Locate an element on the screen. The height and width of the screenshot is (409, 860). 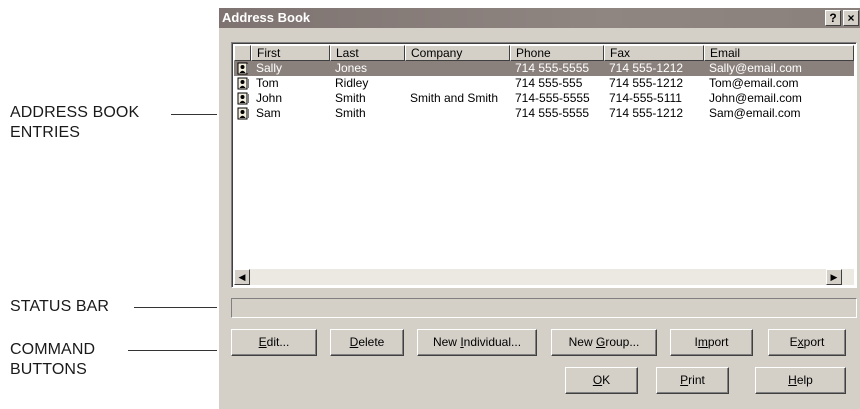
scroll-left-icon: ◀ is located at coordinates (242, 277).